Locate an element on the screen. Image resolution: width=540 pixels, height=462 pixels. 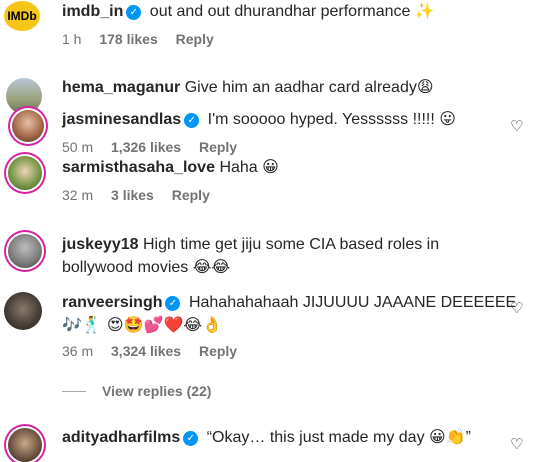
timestamp: 1 h is located at coordinates (72, 39).